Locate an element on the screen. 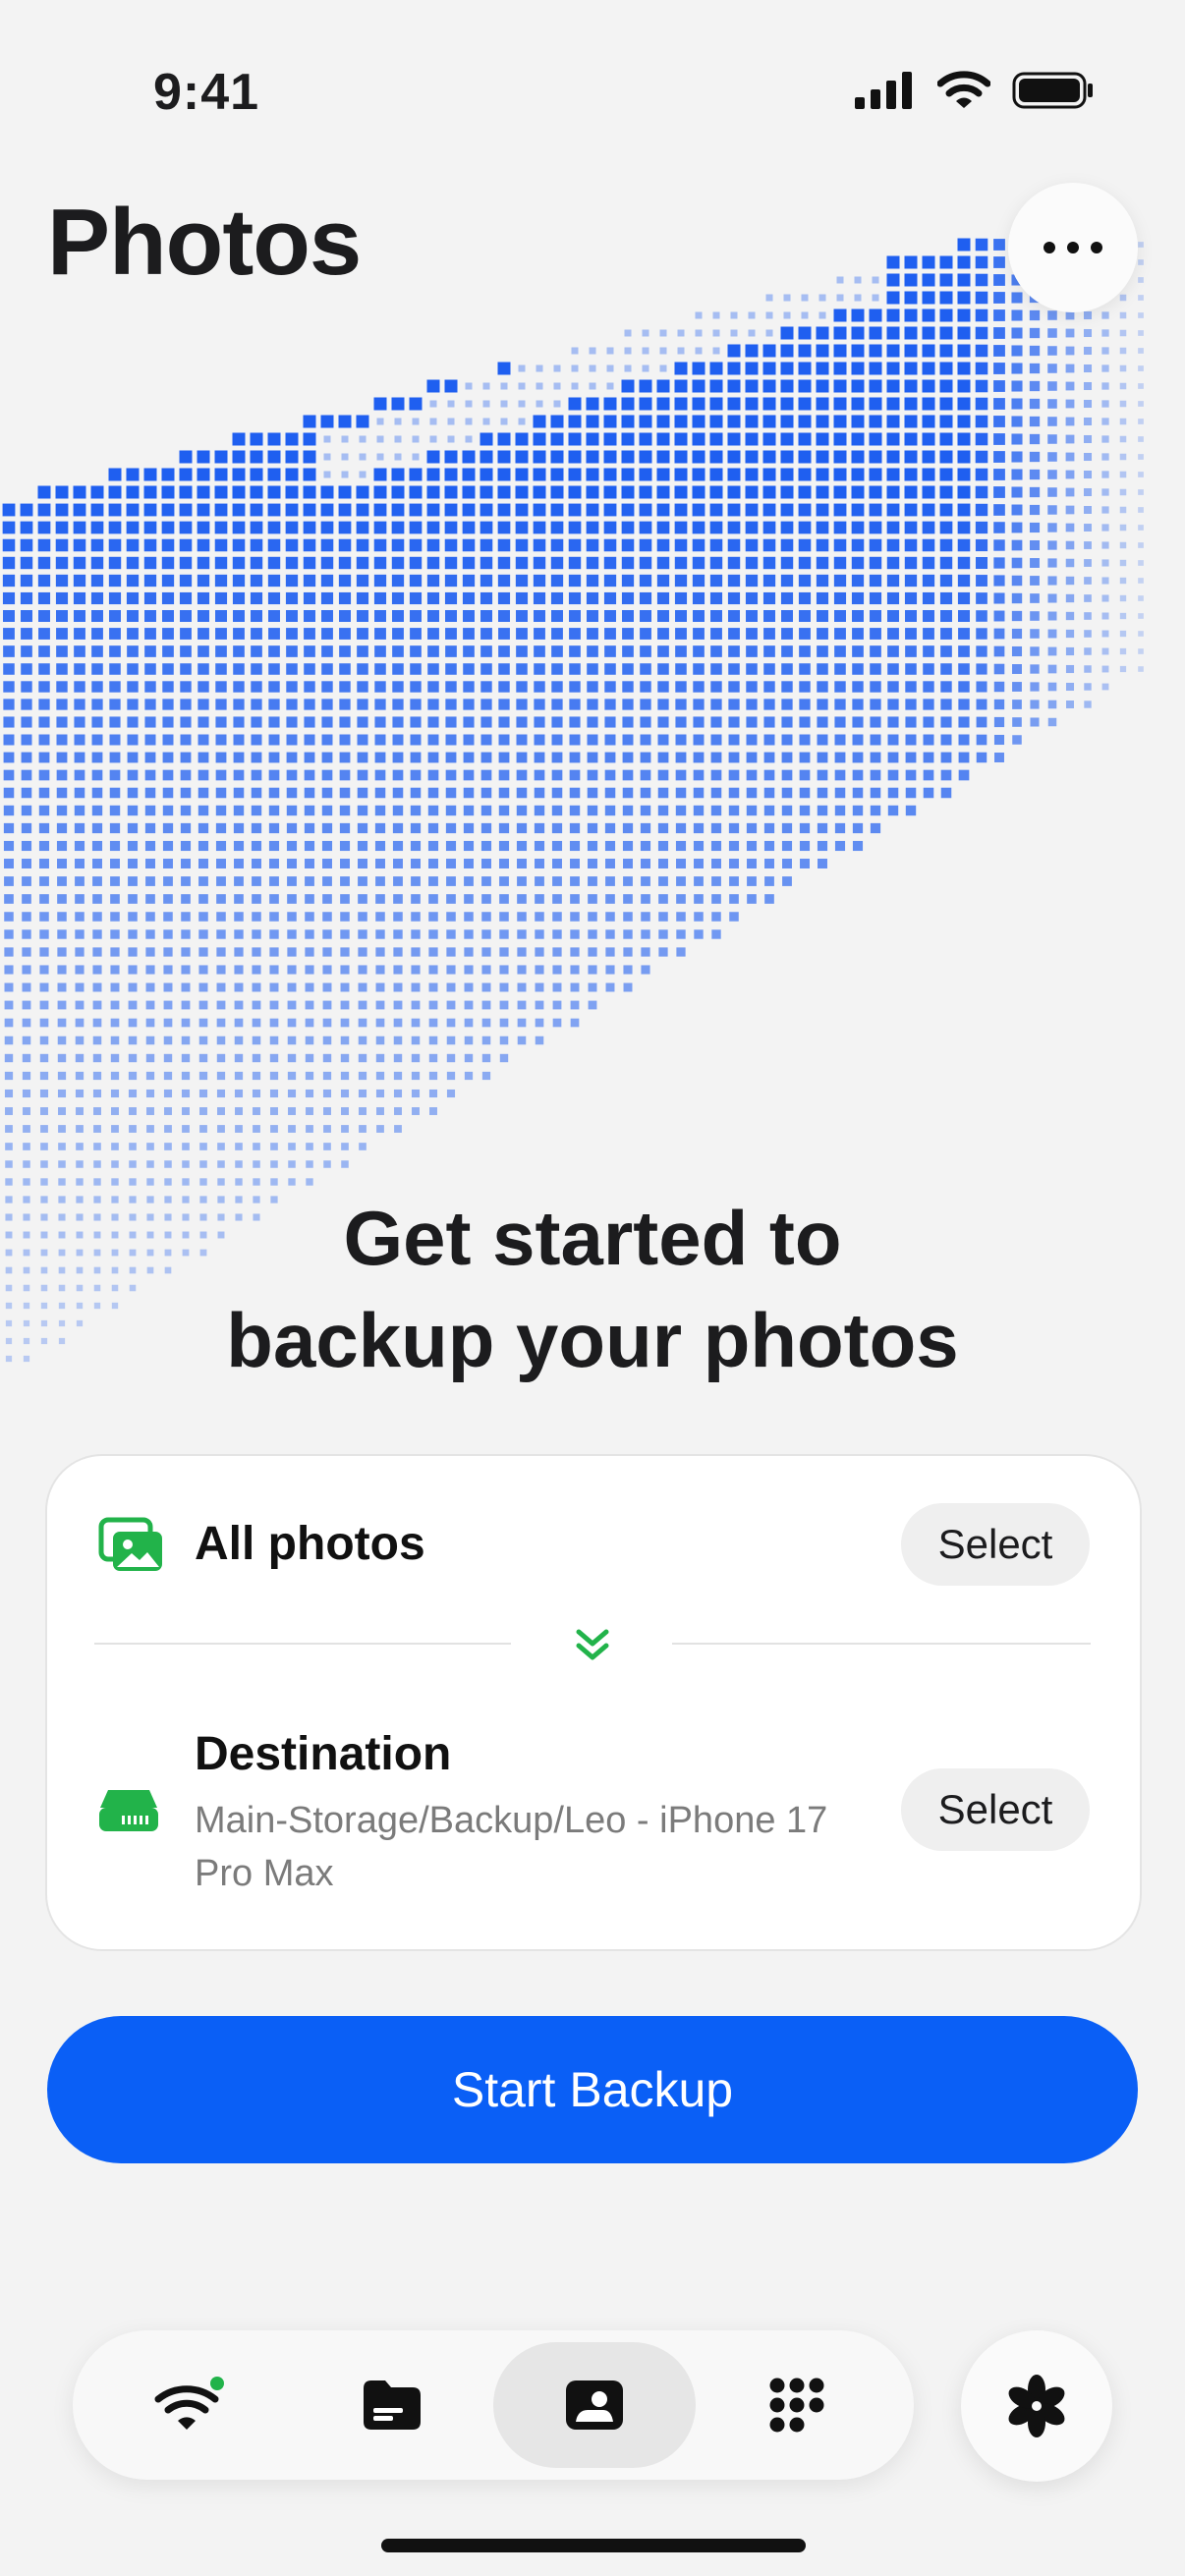 Image resolution: width=1185 pixels, height=2576 pixels. assistant-button is located at coordinates (1037, 2406).